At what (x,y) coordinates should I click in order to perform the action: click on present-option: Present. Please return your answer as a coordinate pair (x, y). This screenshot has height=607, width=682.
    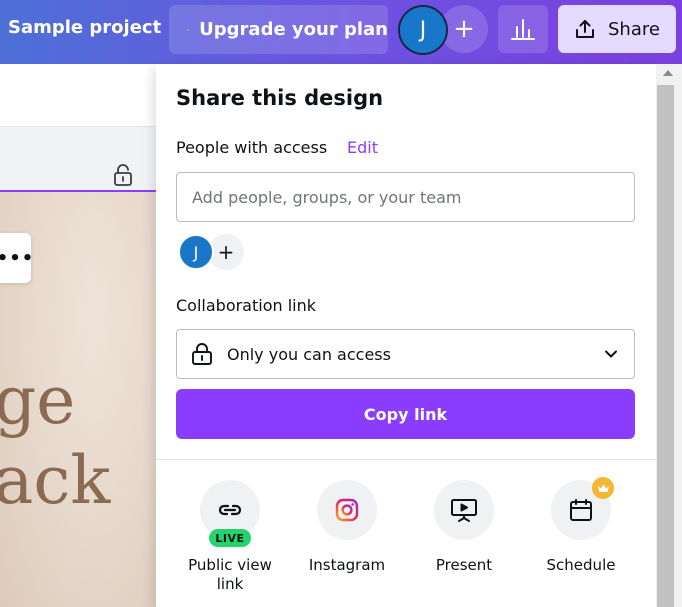
    Looking at the image, I should click on (464, 527).